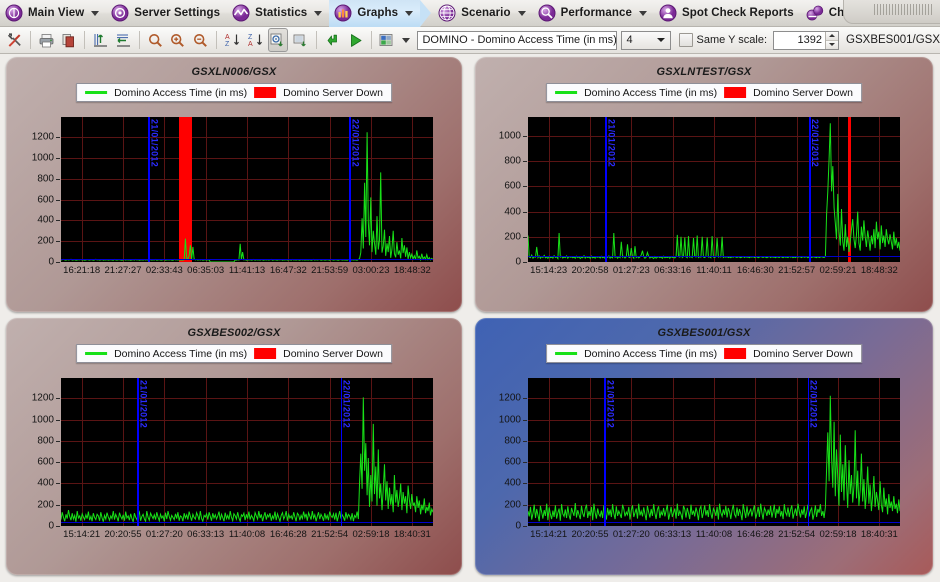  I want to click on x-axis-tick-label: 18:40:31, so click(412, 534).